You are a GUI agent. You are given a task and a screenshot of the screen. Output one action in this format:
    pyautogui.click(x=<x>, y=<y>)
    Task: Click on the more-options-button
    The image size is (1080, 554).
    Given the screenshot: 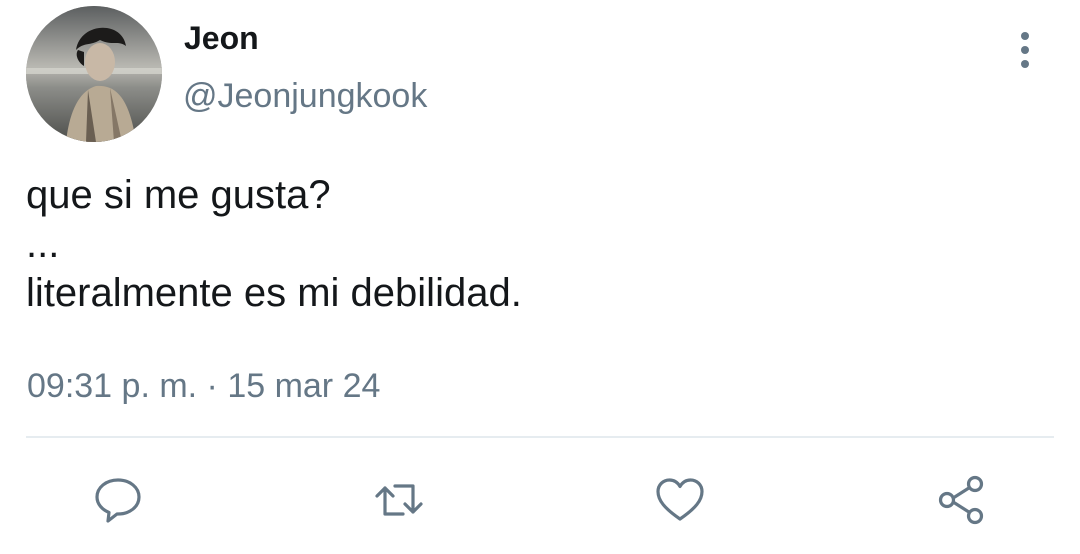 What is the action you would take?
    pyautogui.click(x=1025, y=50)
    